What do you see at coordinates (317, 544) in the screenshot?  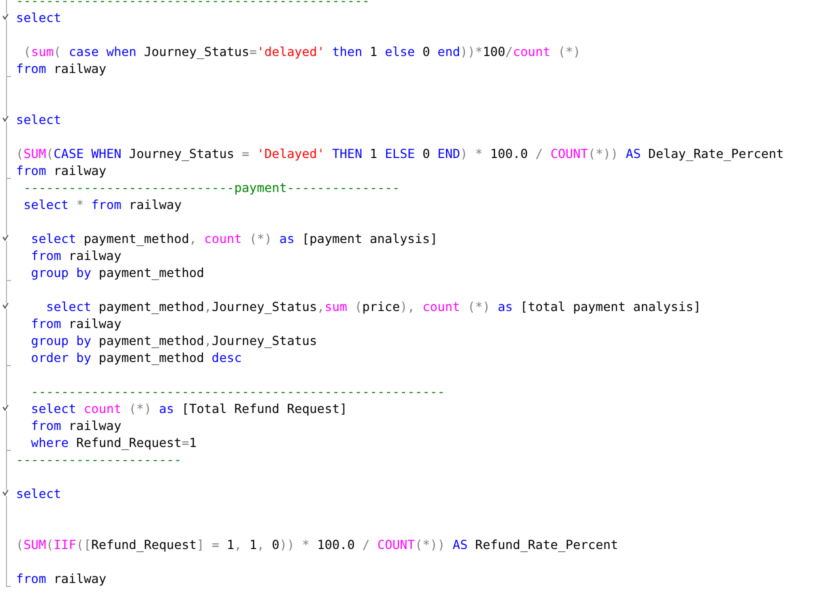 I see `code-line: (SUM(IIF([Refund_Request] = 1, 1, 0)) * 100.0 / COUNT(*)) AS Refund_Rate_Percent` at bounding box center [317, 544].